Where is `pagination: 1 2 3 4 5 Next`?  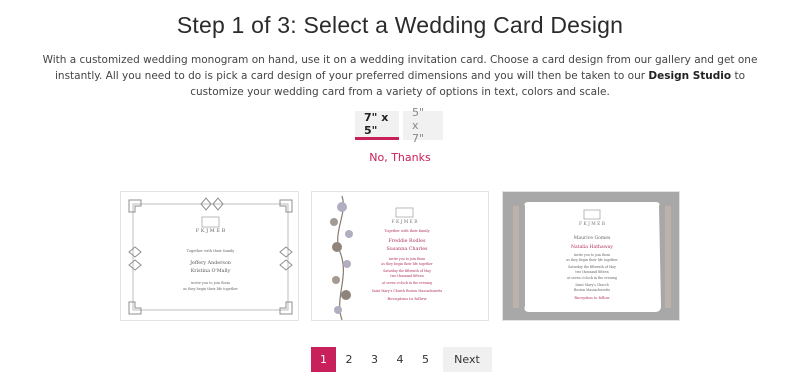 pagination: 1 2 3 4 5 Next is located at coordinates (401, 359).